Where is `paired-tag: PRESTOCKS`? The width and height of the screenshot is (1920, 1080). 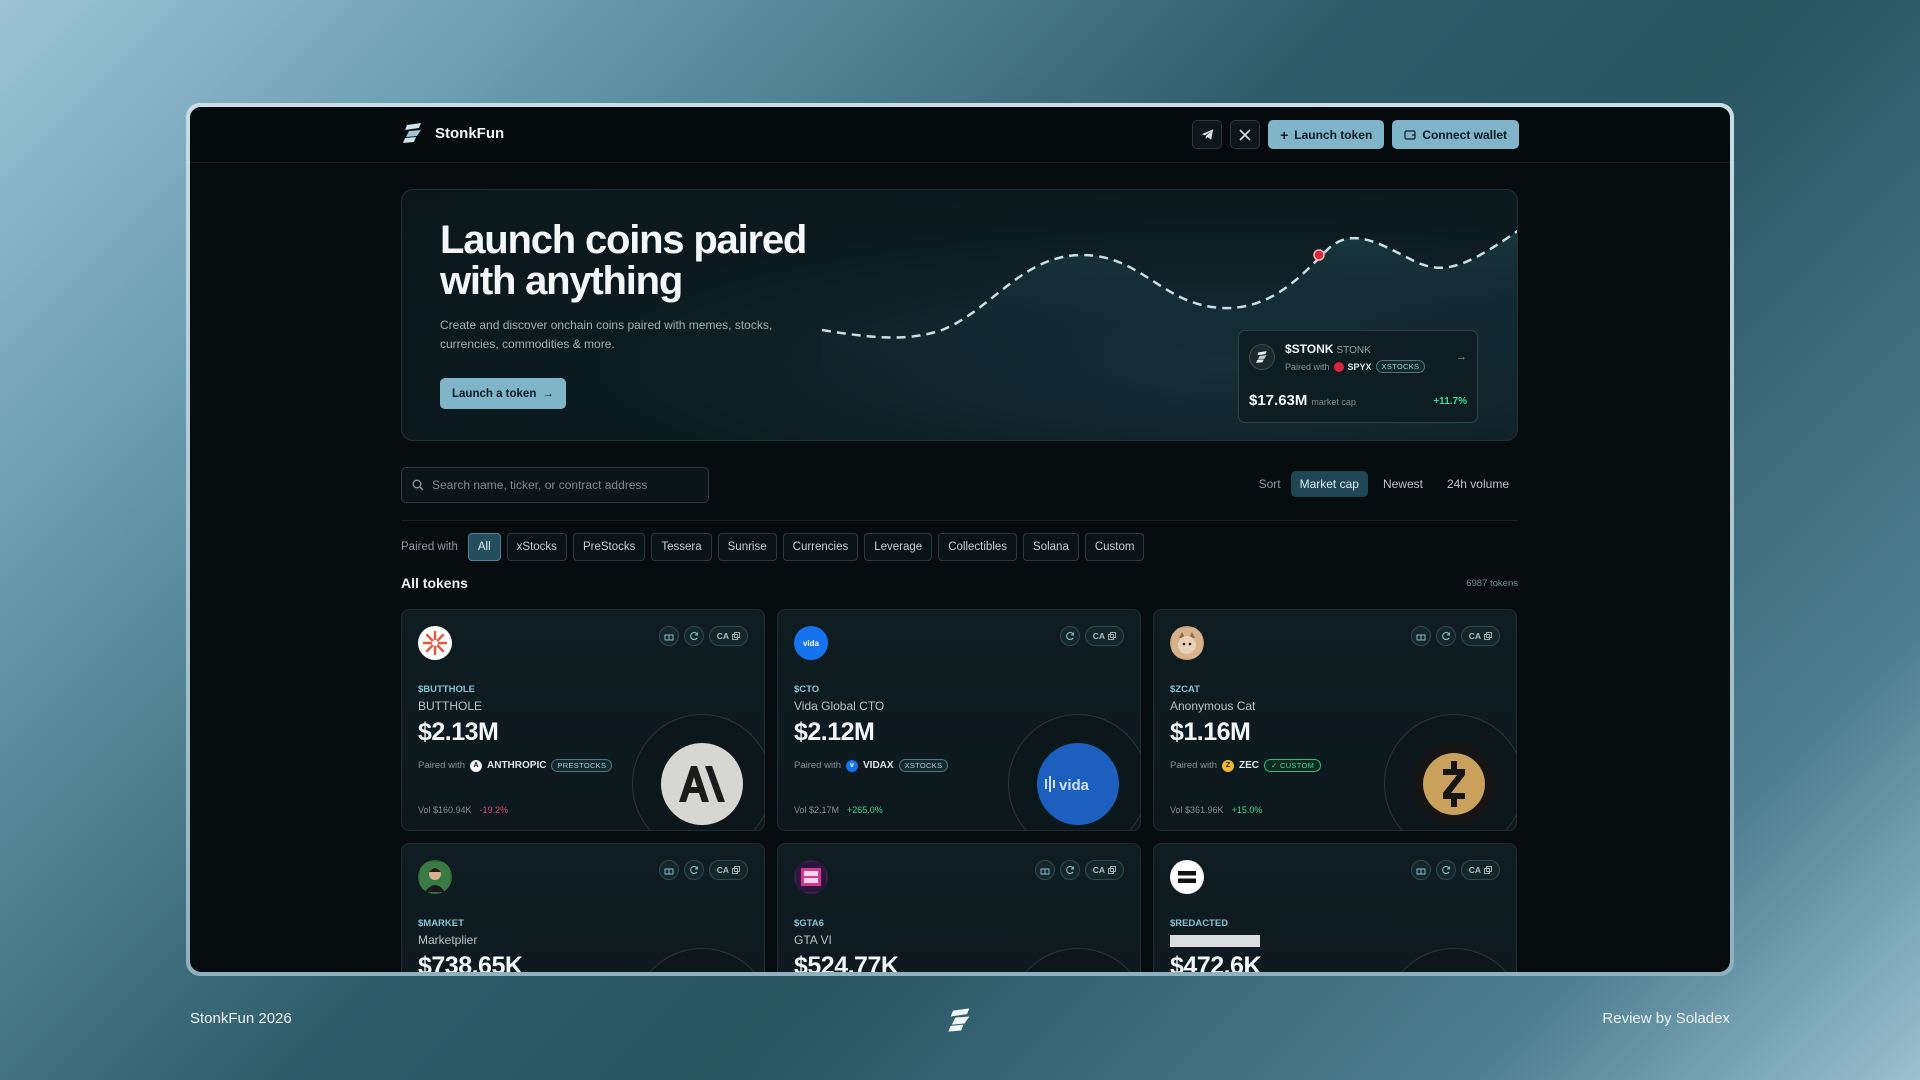 paired-tag: PRESTOCKS is located at coordinates (582, 765).